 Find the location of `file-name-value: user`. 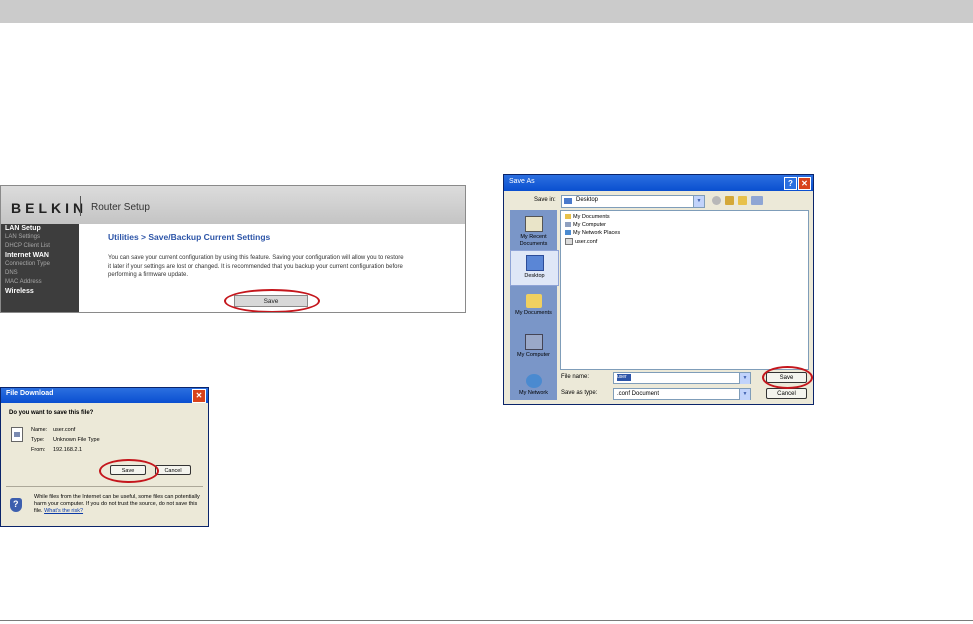

file-name-value: user is located at coordinates (624, 377).